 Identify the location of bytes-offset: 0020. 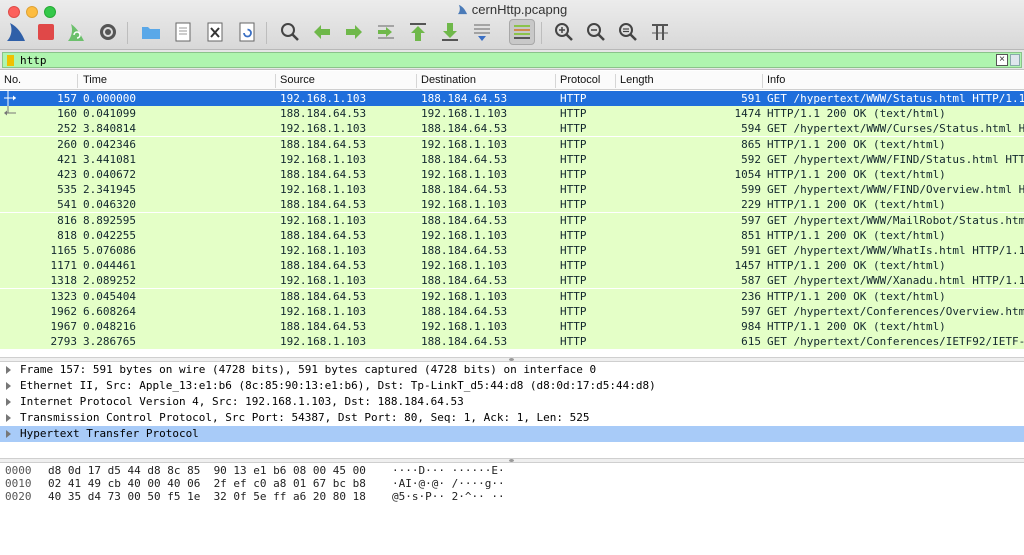
(18, 496).